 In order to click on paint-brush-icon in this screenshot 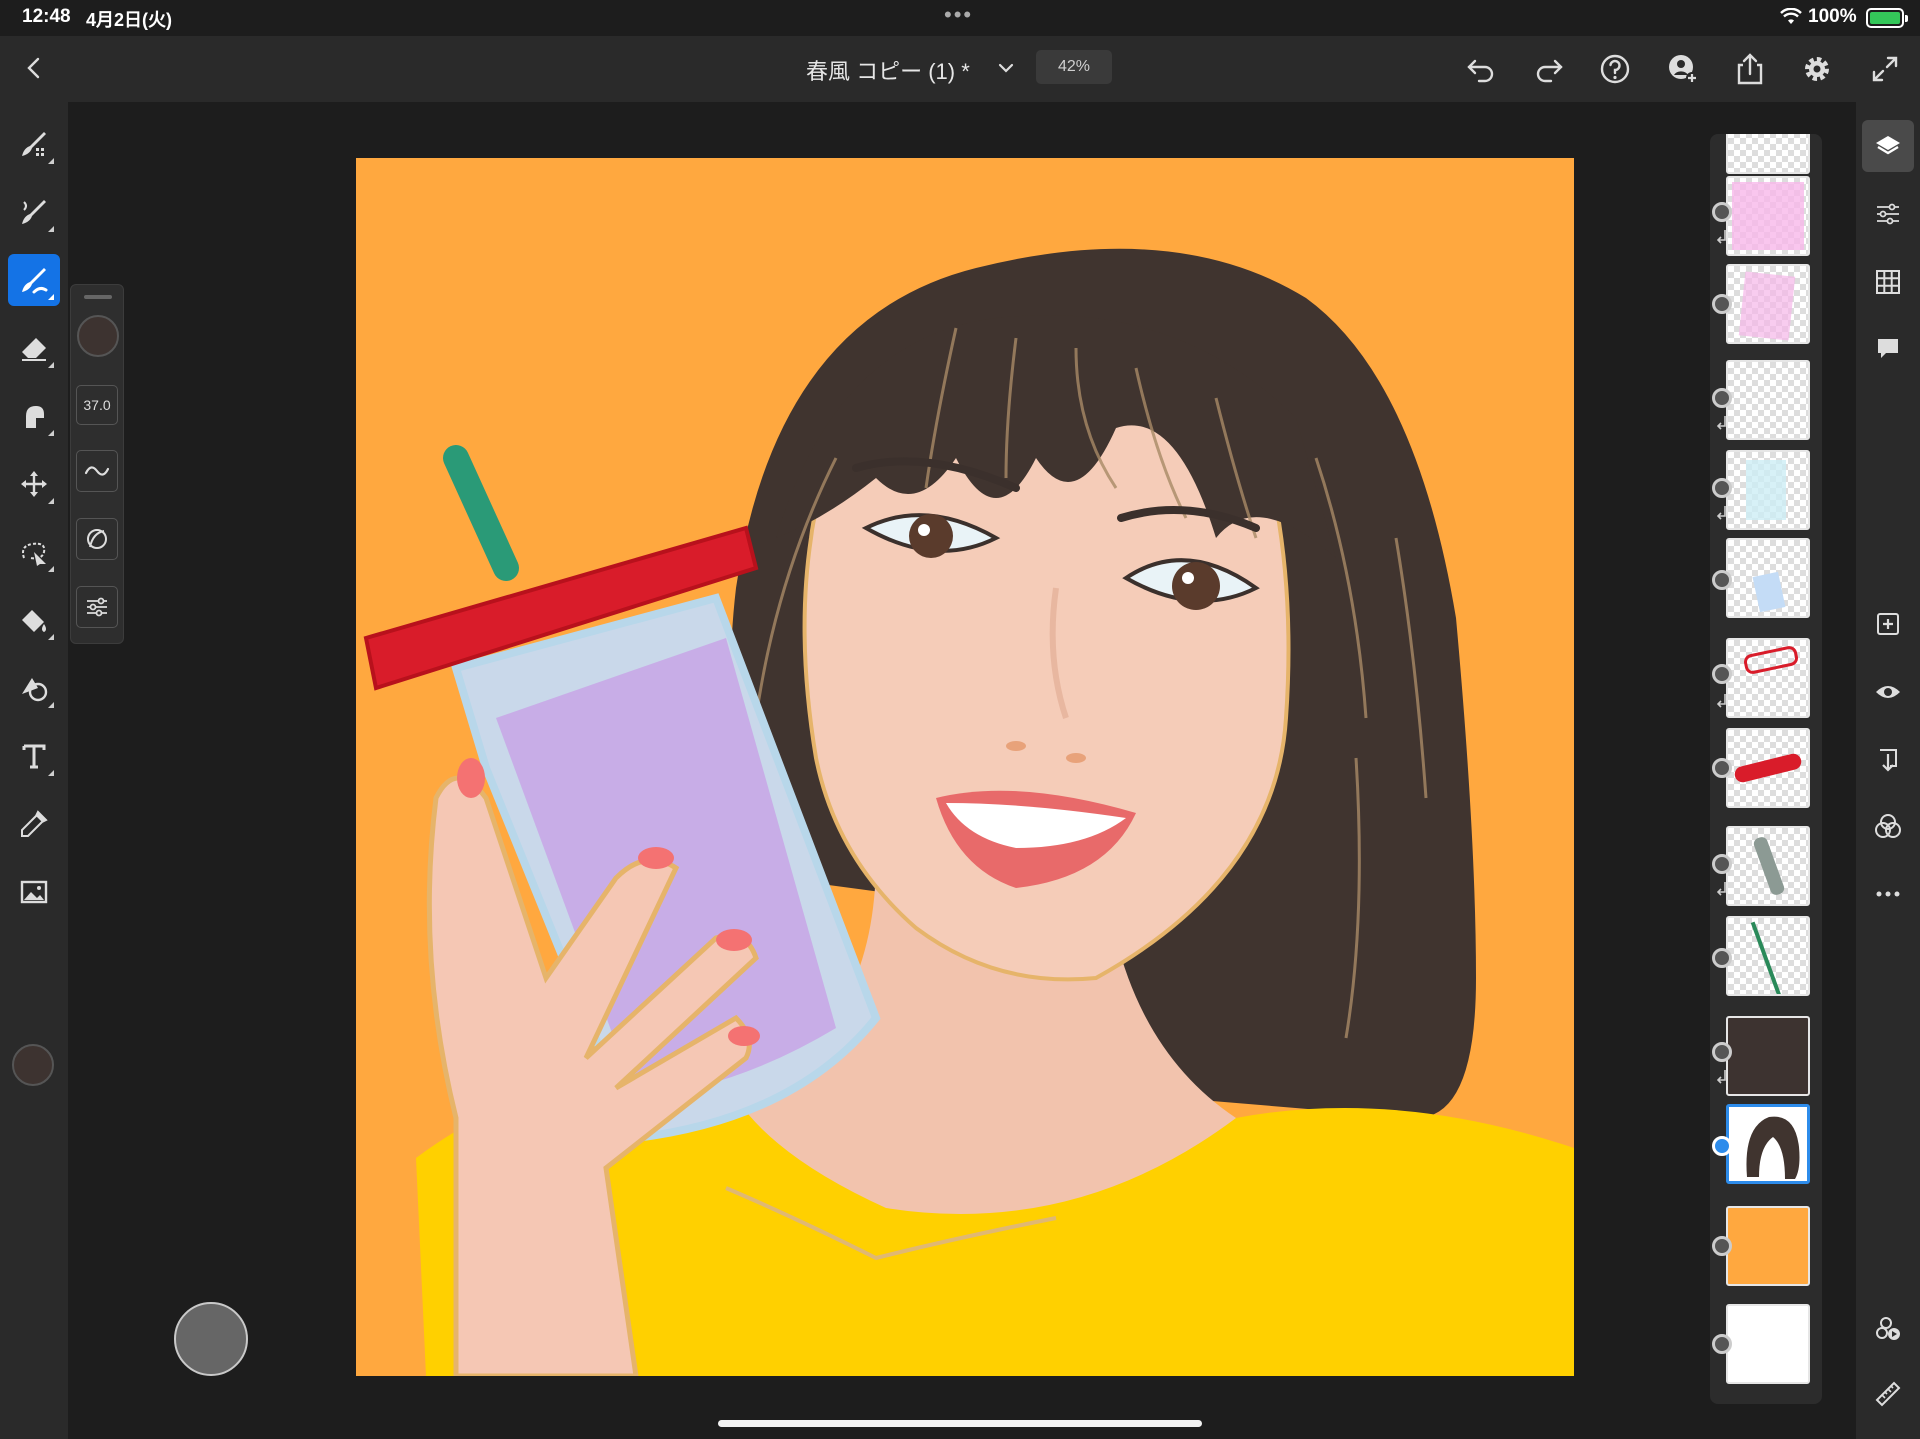, I will do `click(35, 281)`.